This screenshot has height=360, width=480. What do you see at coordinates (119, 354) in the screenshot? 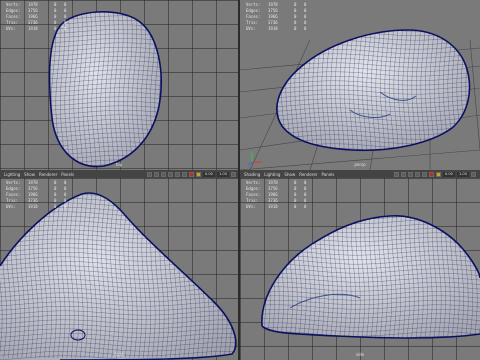
I see `camera-label: front` at bounding box center [119, 354].